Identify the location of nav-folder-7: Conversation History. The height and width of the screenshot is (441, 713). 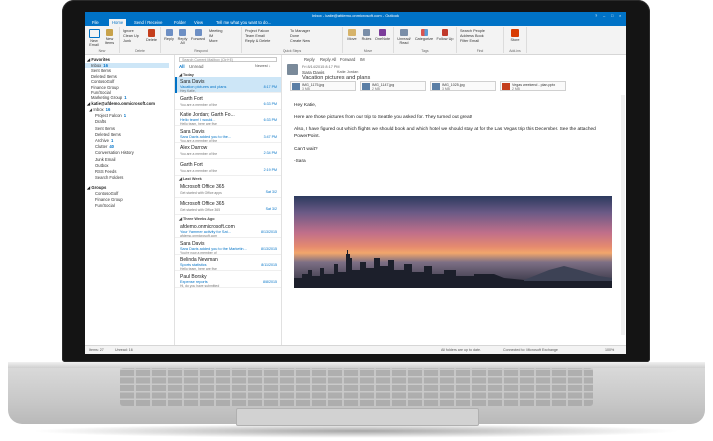
(114, 152).